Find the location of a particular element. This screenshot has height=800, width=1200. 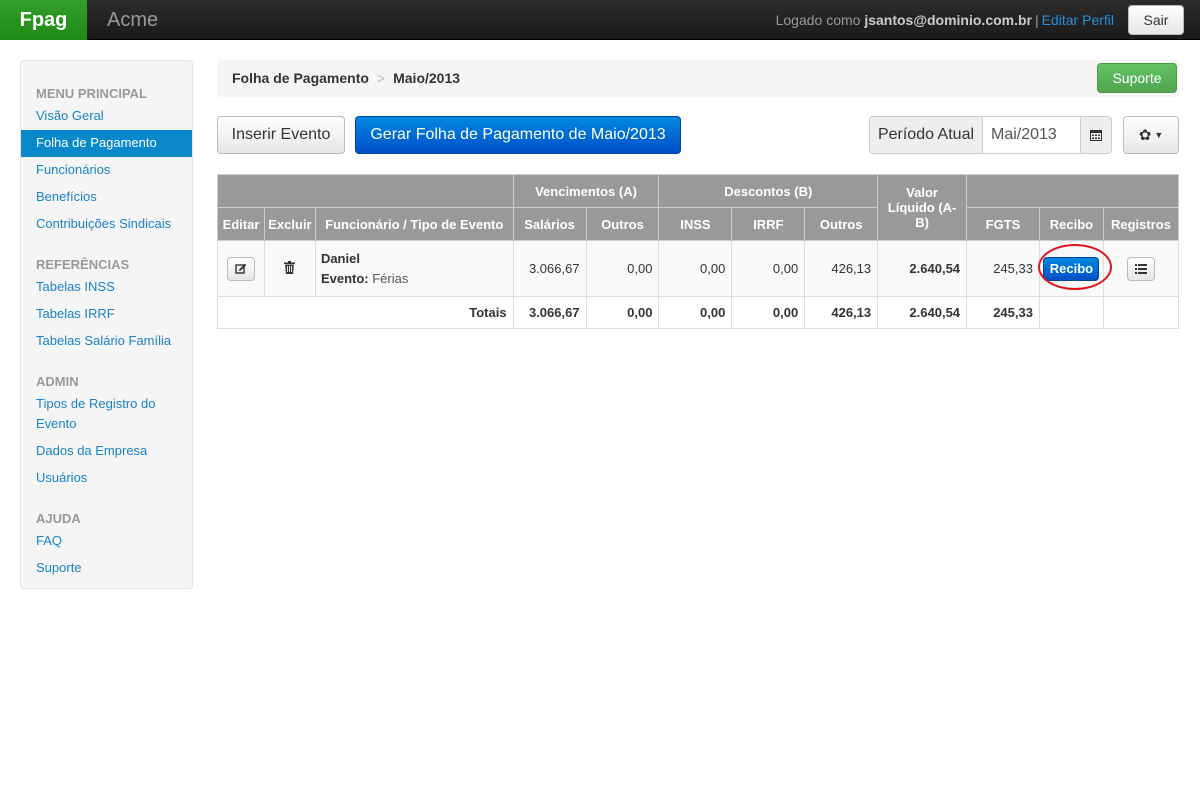

settings-dropdown-button: ✿ ▼ is located at coordinates (1151, 135).